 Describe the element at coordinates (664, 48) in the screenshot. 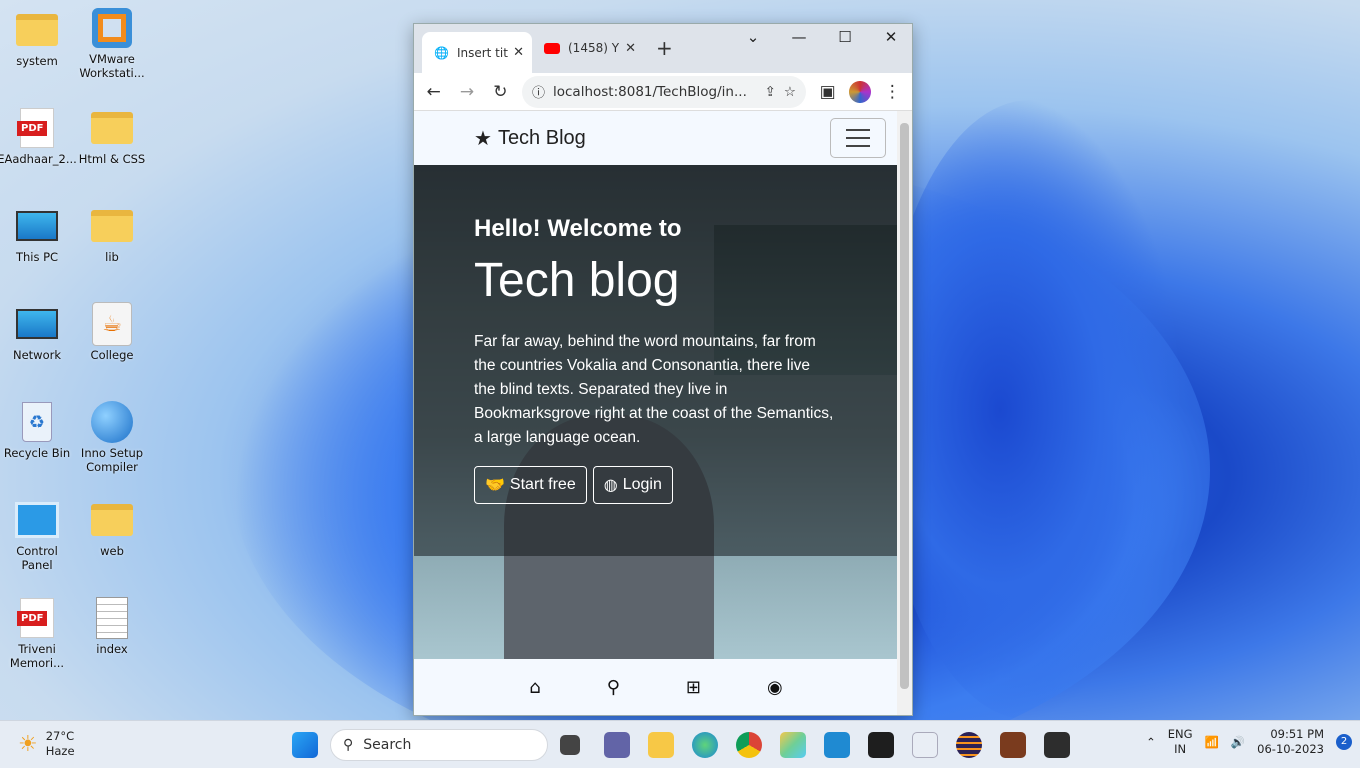

I see `new-tab-button: +` at that location.